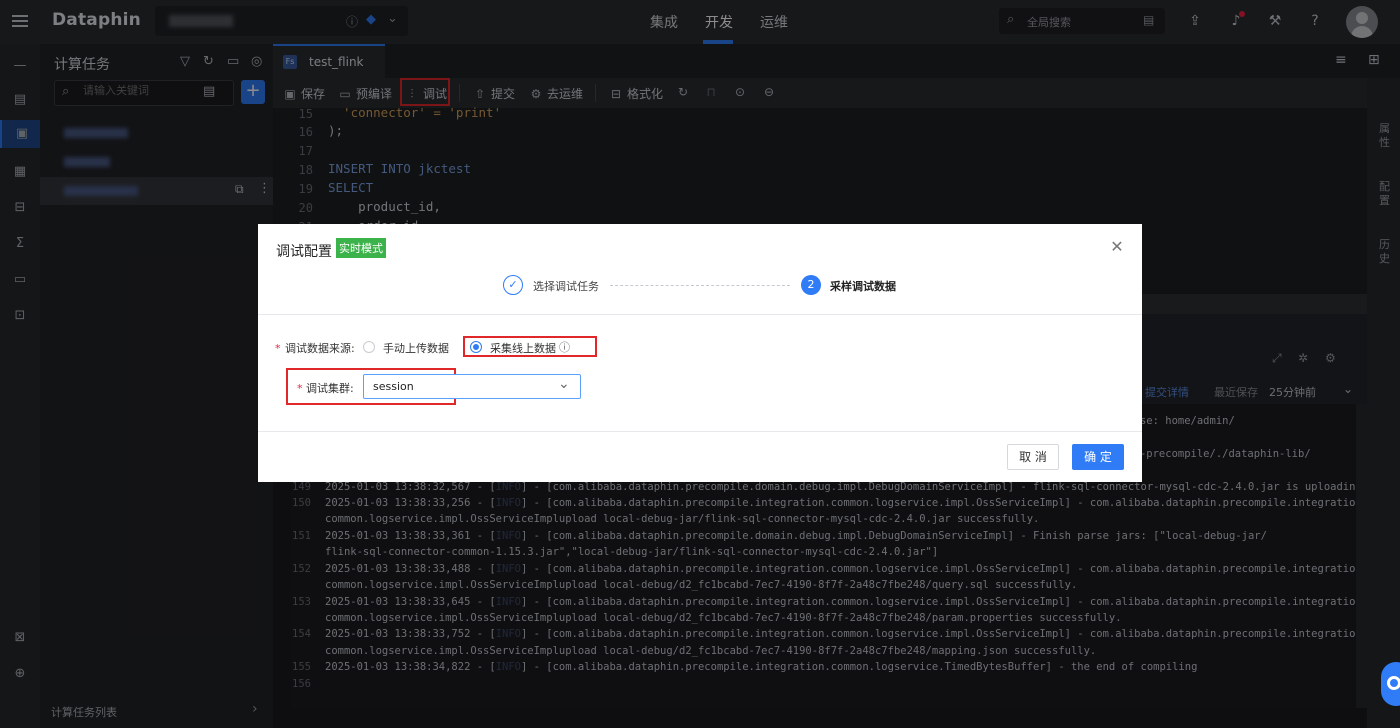 The image size is (1400, 728). Describe the element at coordinates (476, 347) in the screenshot. I see `radio-online-data` at that location.